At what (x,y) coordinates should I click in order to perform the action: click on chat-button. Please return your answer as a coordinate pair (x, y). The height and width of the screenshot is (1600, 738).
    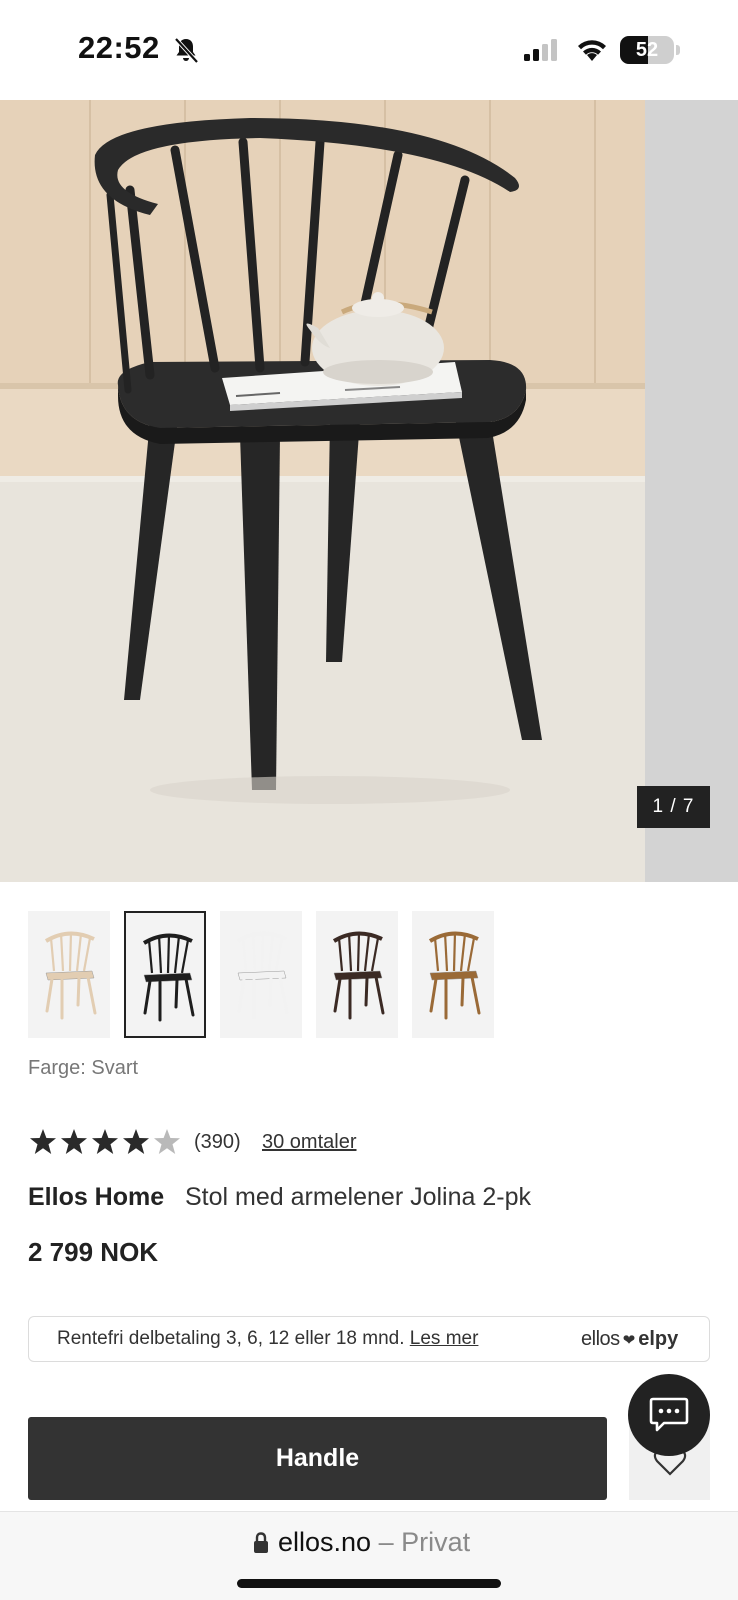
    Looking at the image, I should click on (669, 1415).